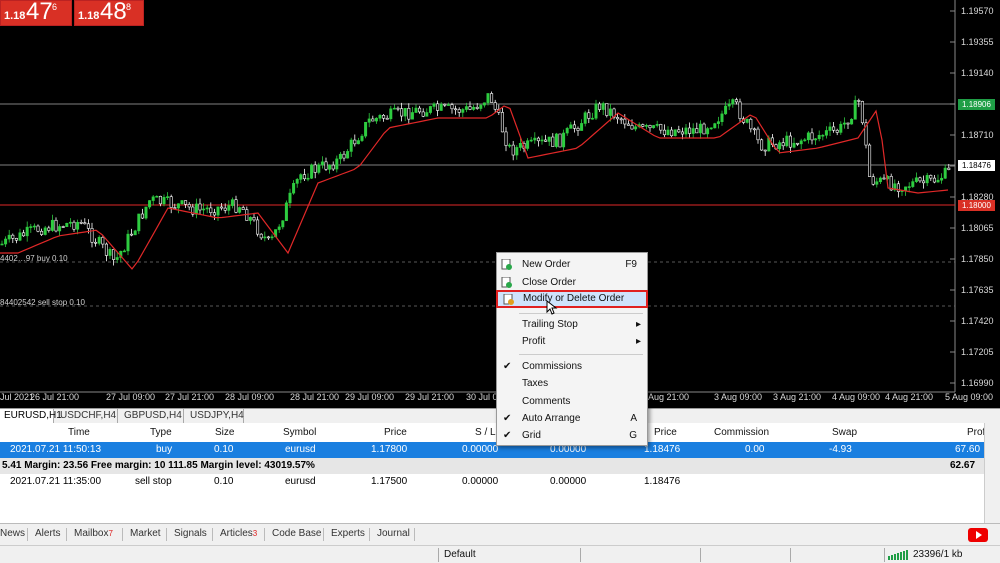  I want to click on tab-mailbox: Mailbox7, so click(93, 533).